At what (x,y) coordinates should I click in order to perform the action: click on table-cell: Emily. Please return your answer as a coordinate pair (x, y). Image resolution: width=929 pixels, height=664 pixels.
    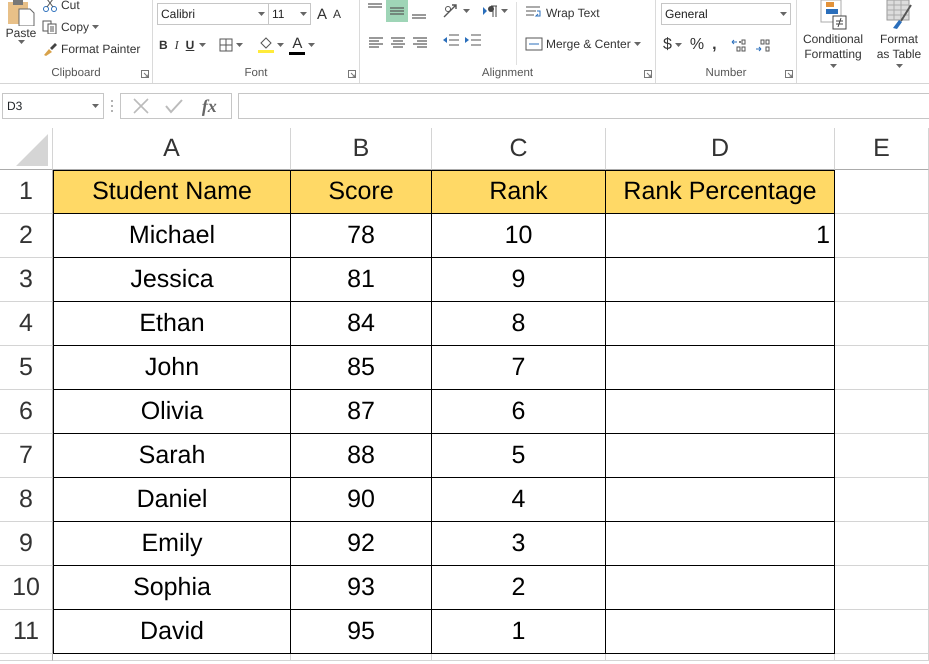
    Looking at the image, I should click on (172, 544).